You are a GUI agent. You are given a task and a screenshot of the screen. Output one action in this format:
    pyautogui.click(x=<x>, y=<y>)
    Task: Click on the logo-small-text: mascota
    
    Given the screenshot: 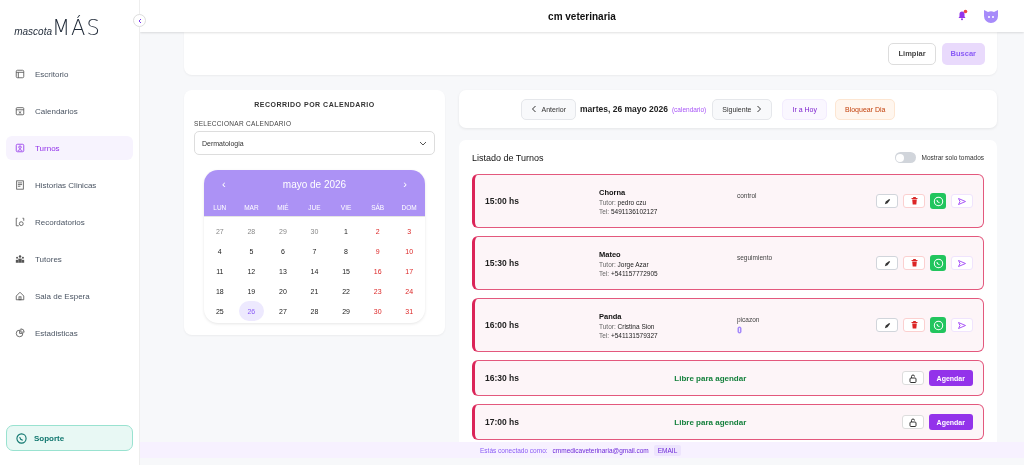 What is the action you would take?
    pyautogui.click(x=33, y=31)
    